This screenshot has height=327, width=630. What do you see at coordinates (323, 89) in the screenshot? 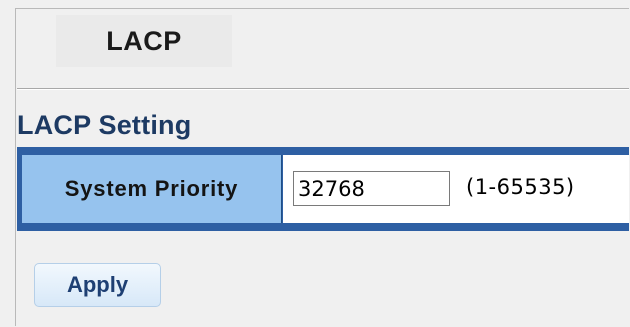
I see `divider` at bounding box center [323, 89].